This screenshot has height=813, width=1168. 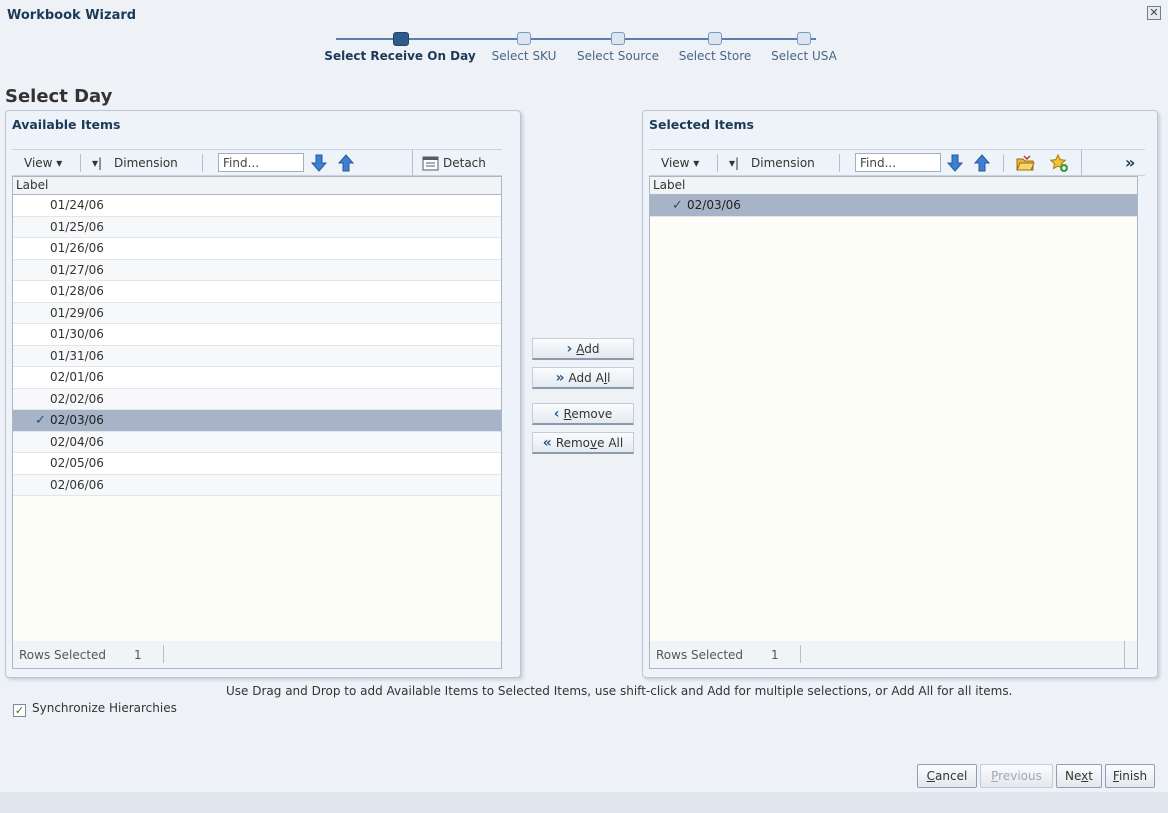 What do you see at coordinates (257, 399) in the screenshot?
I see `table-row: 02/02/06` at bounding box center [257, 399].